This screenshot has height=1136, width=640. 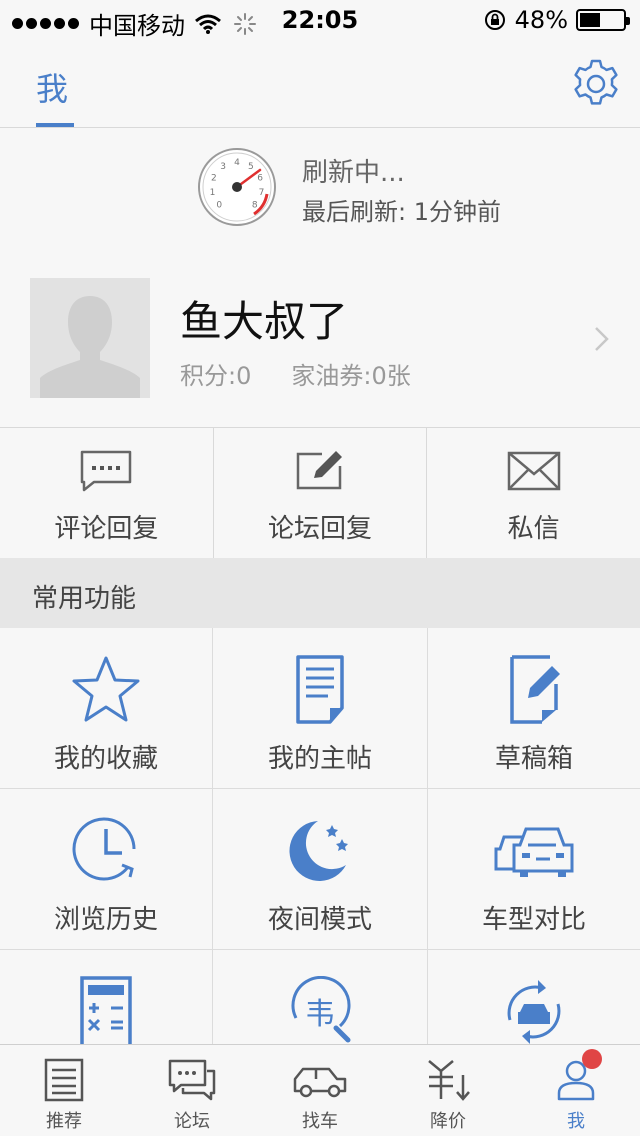 What do you see at coordinates (219, 206) in the screenshot?
I see `gauge-number: 0` at bounding box center [219, 206].